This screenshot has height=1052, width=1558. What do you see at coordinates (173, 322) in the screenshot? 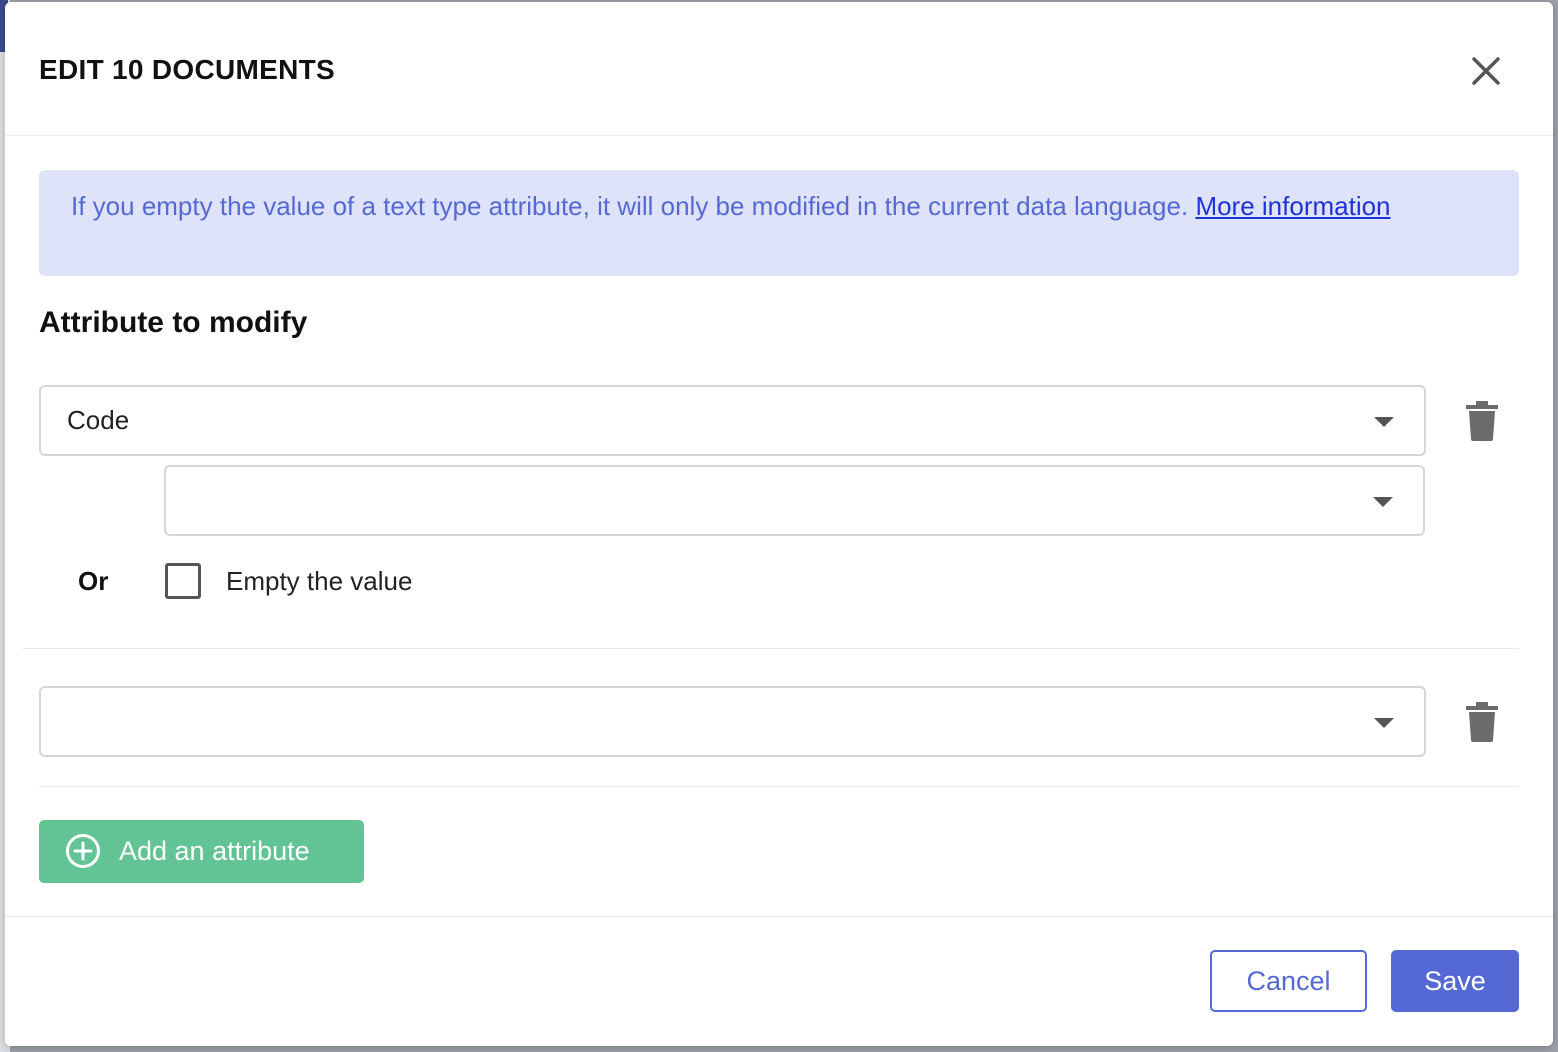
I see `section-title: Attribute to modify` at bounding box center [173, 322].